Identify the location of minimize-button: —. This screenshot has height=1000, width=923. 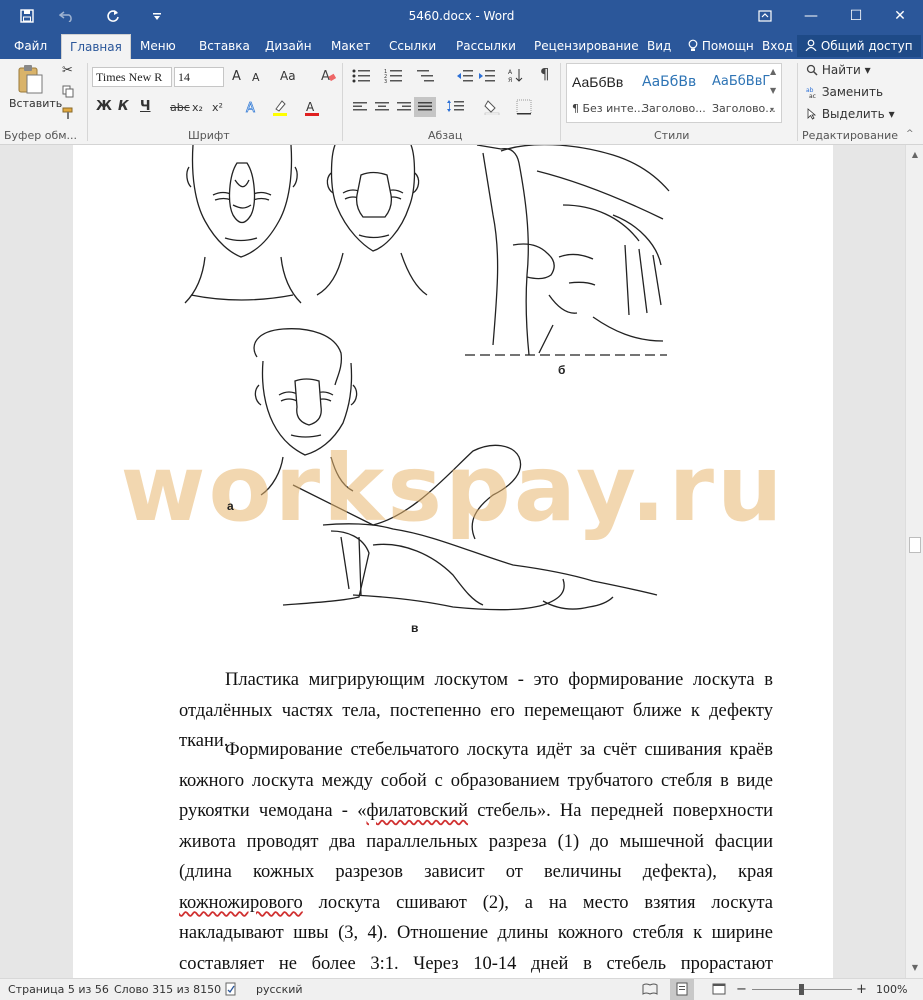
(811, 16).